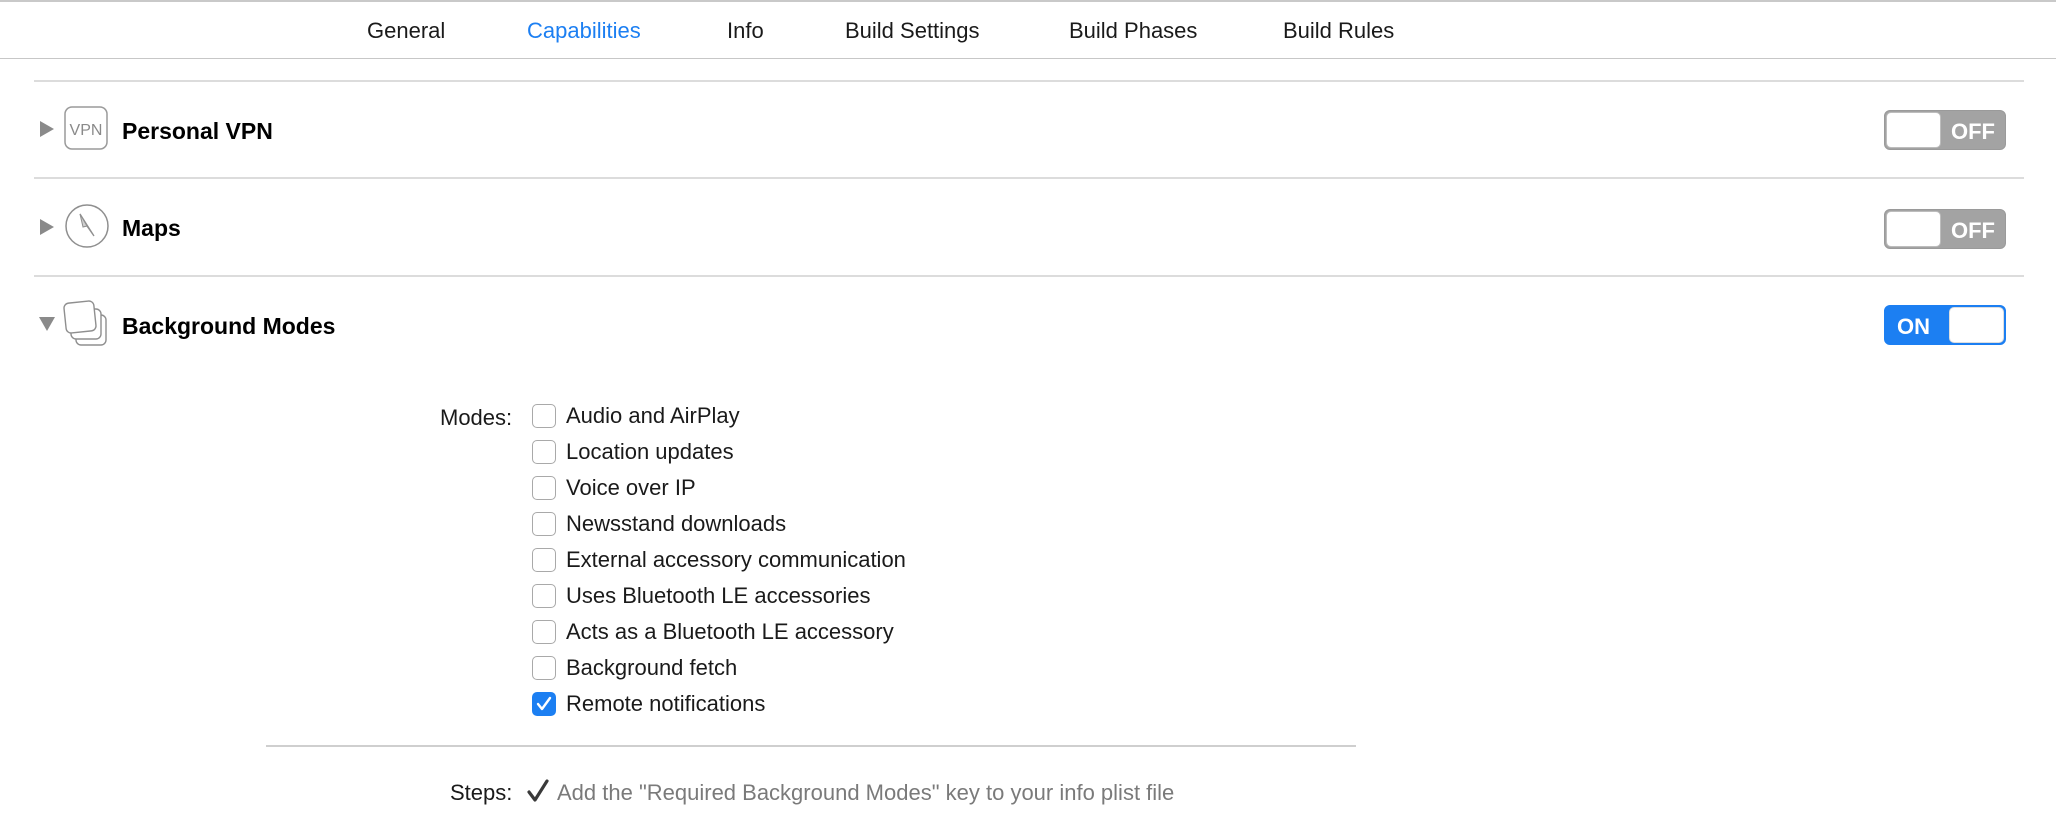  Describe the element at coordinates (1028, 130) in the screenshot. I see `capability-row-personal-vpn: VPN Personal VPN OFF` at that location.